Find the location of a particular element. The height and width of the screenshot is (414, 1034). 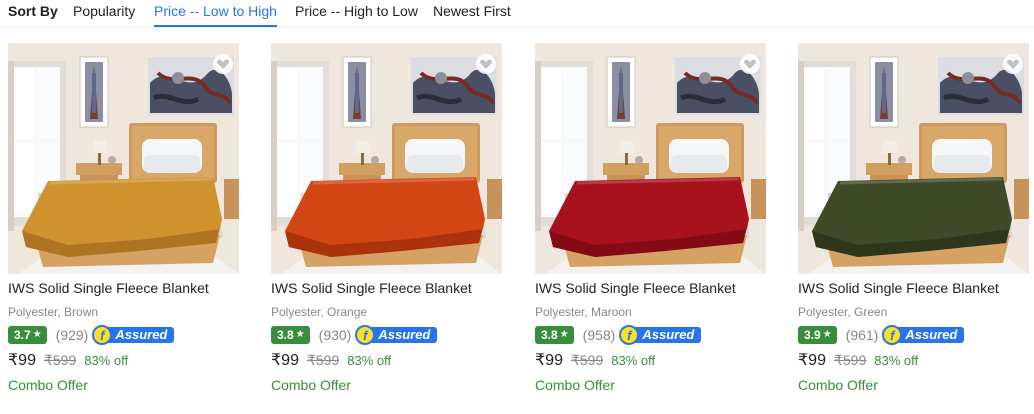

rating-badge: 3.7 ★ is located at coordinates (27, 335).